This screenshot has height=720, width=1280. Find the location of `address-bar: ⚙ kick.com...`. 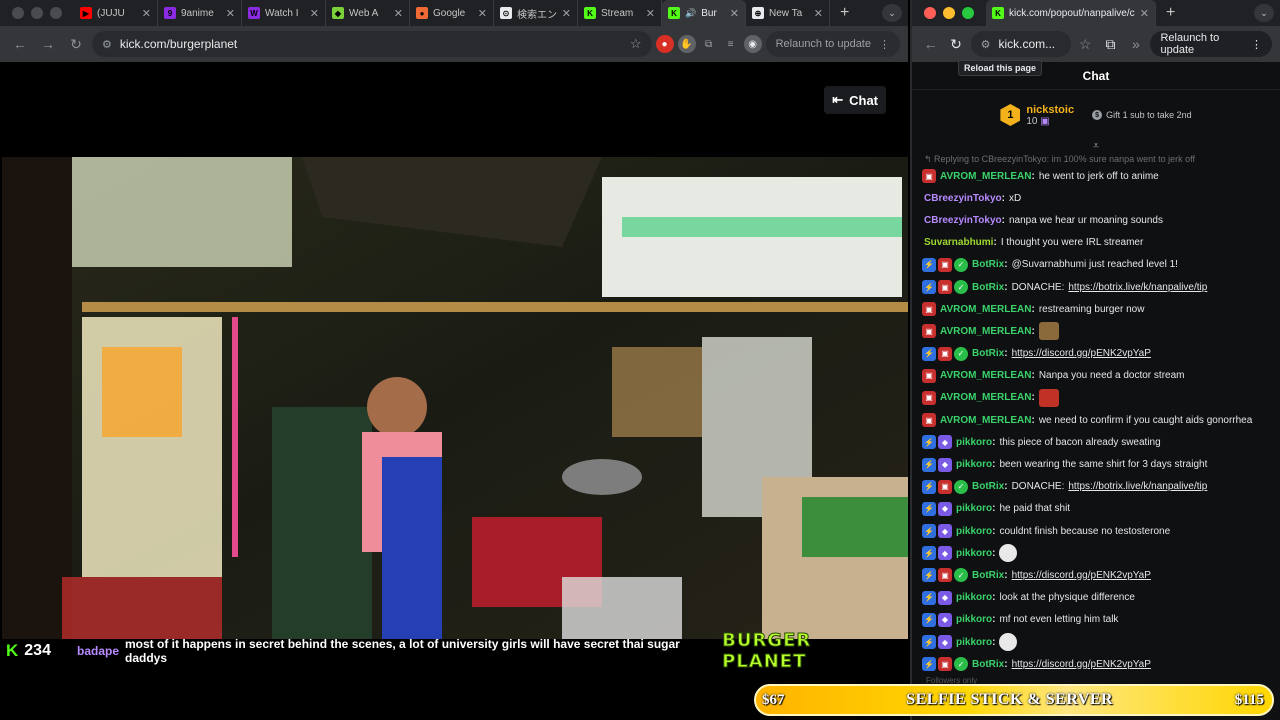

address-bar: ⚙ kick.com... is located at coordinates (1020, 44).